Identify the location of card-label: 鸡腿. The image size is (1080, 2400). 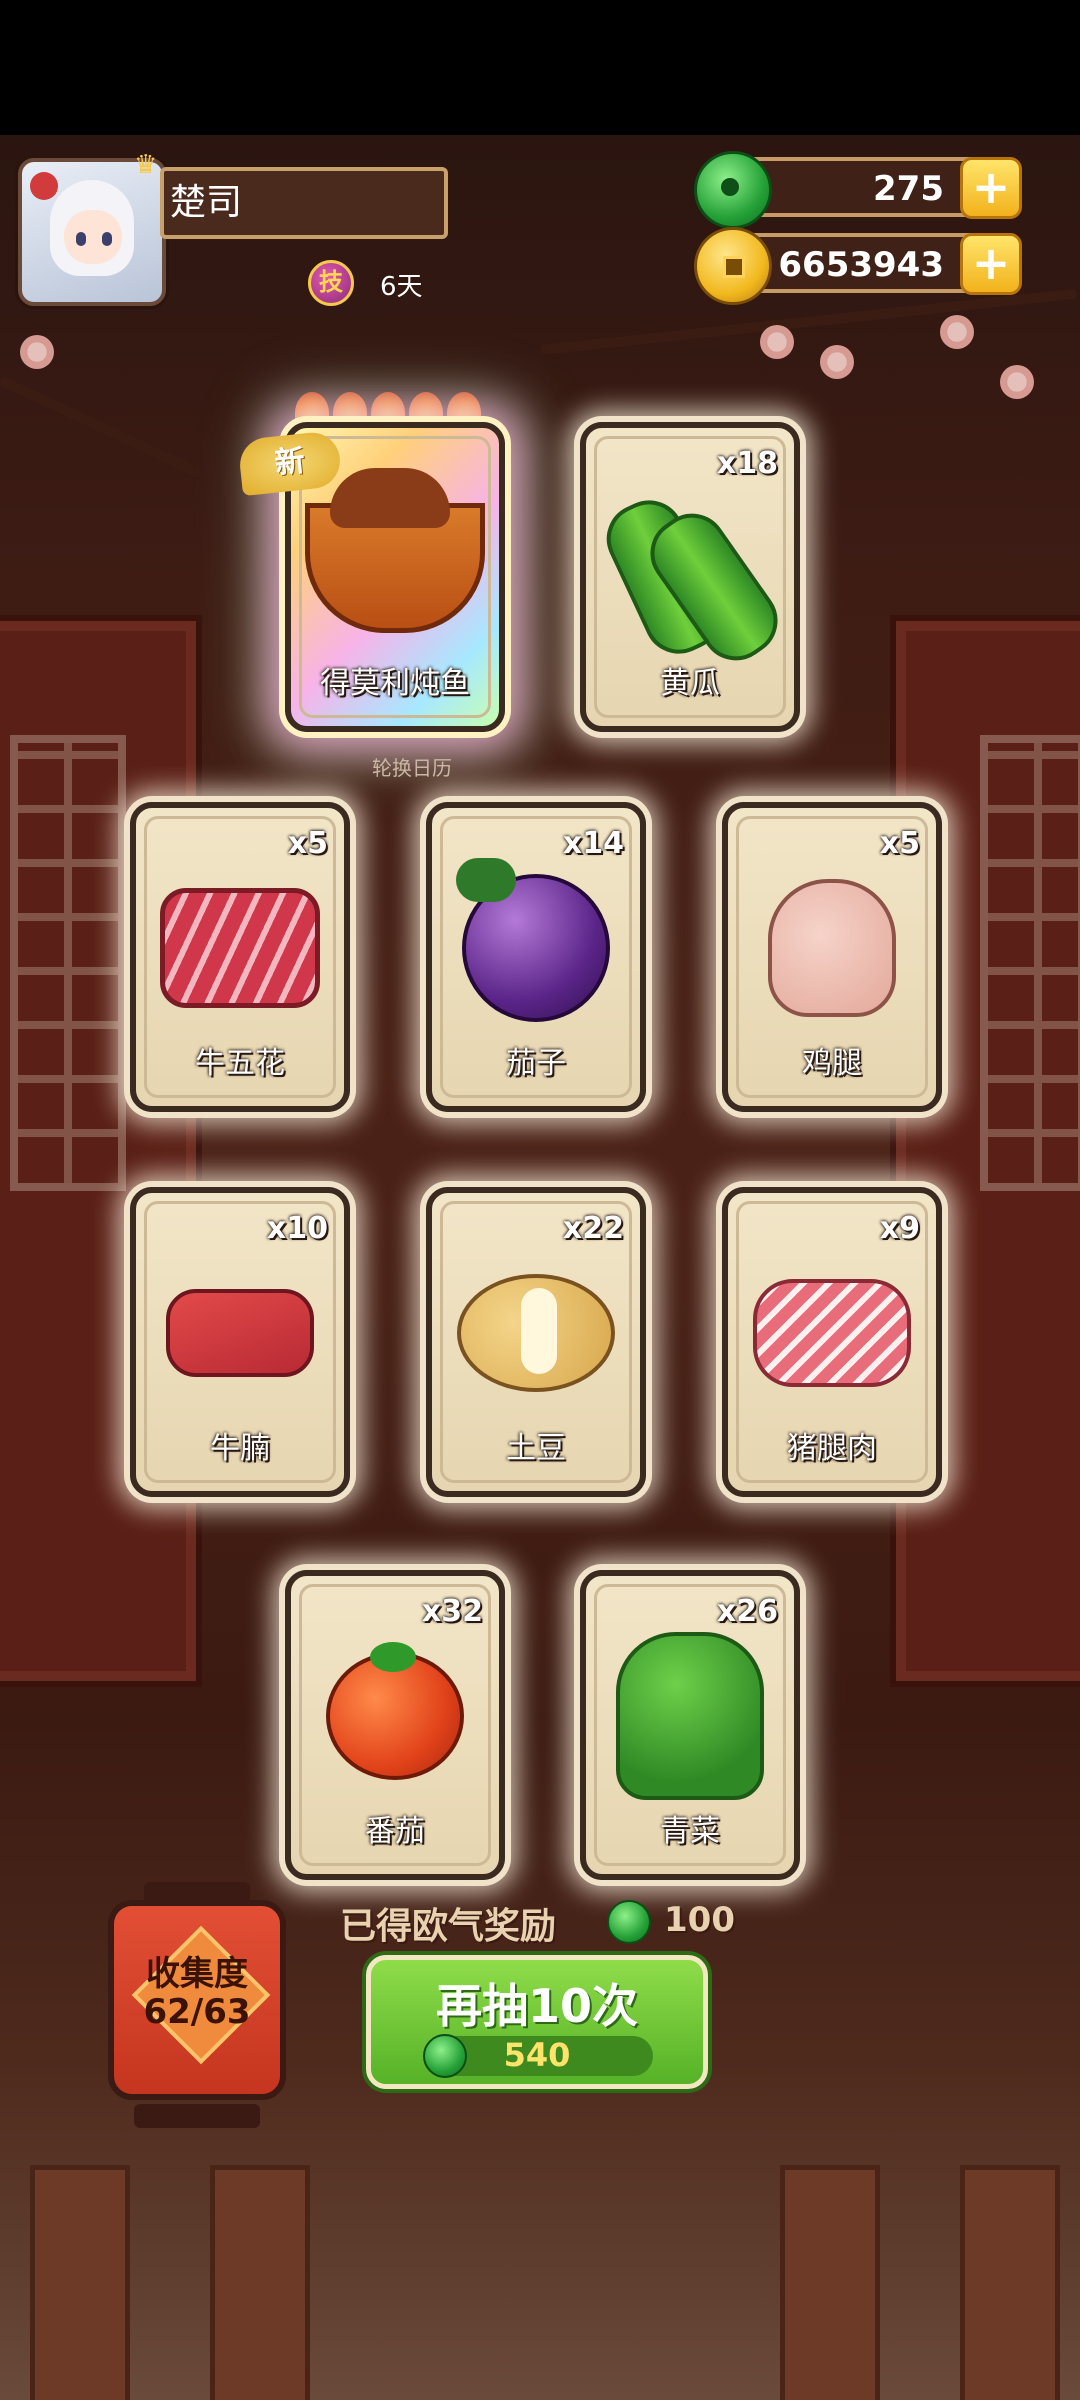
(832, 1063).